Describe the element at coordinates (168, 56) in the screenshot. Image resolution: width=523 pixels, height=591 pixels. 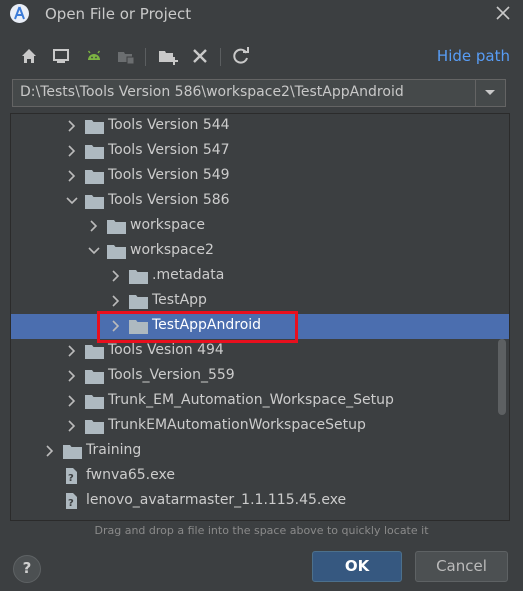
I see `new-folder-icon` at that location.